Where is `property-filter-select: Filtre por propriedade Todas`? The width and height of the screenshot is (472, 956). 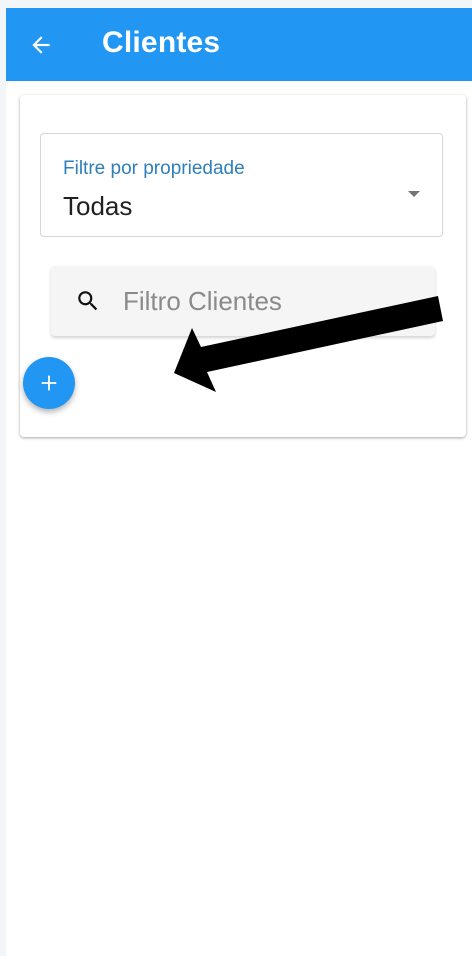
property-filter-select: Filtre por propriedade Todas is located at coordinates (241, 185).